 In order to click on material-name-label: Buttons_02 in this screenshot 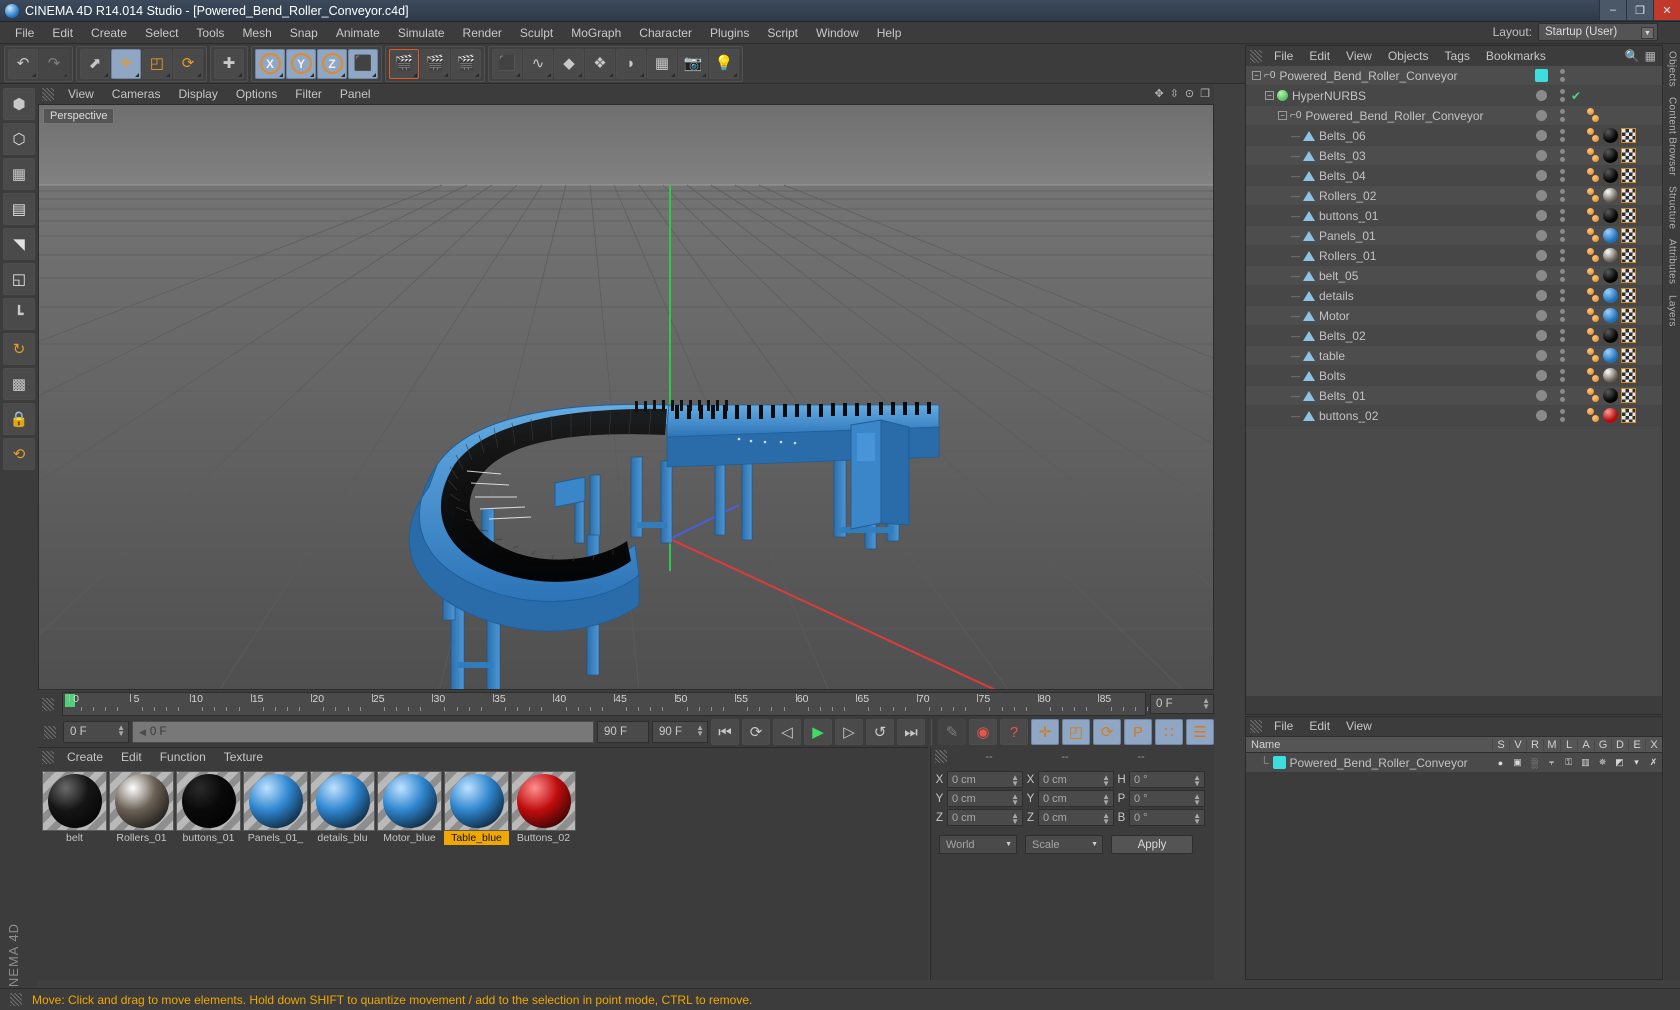, I will do `click(543, 838)`.